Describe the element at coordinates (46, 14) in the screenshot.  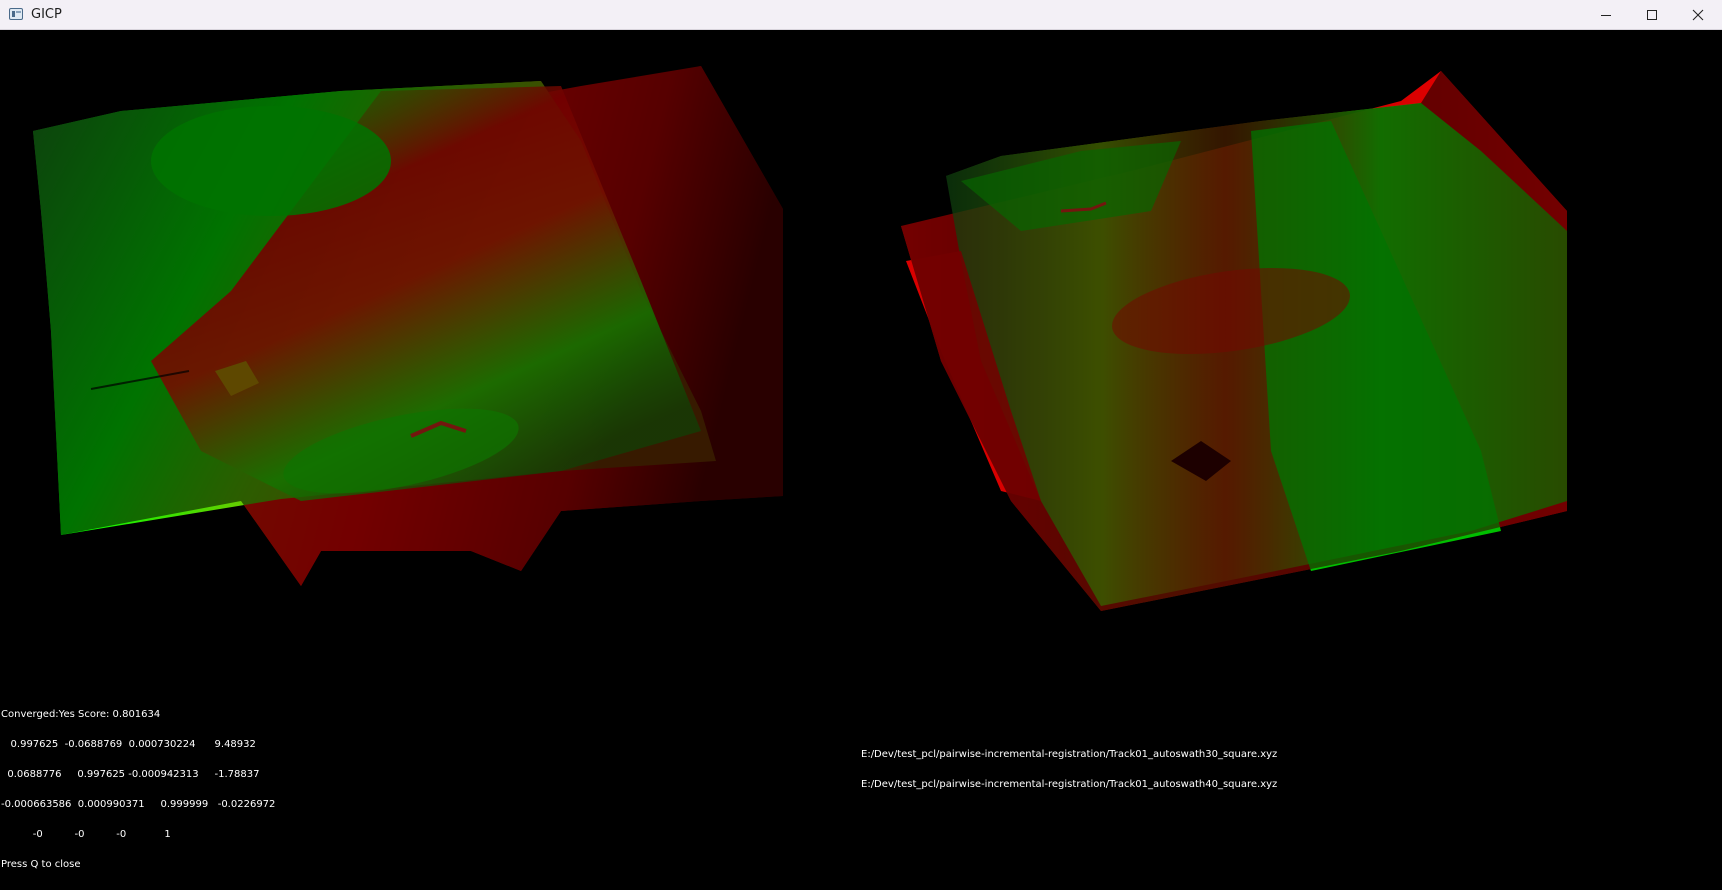
I see `window-title: GICP` at that location.